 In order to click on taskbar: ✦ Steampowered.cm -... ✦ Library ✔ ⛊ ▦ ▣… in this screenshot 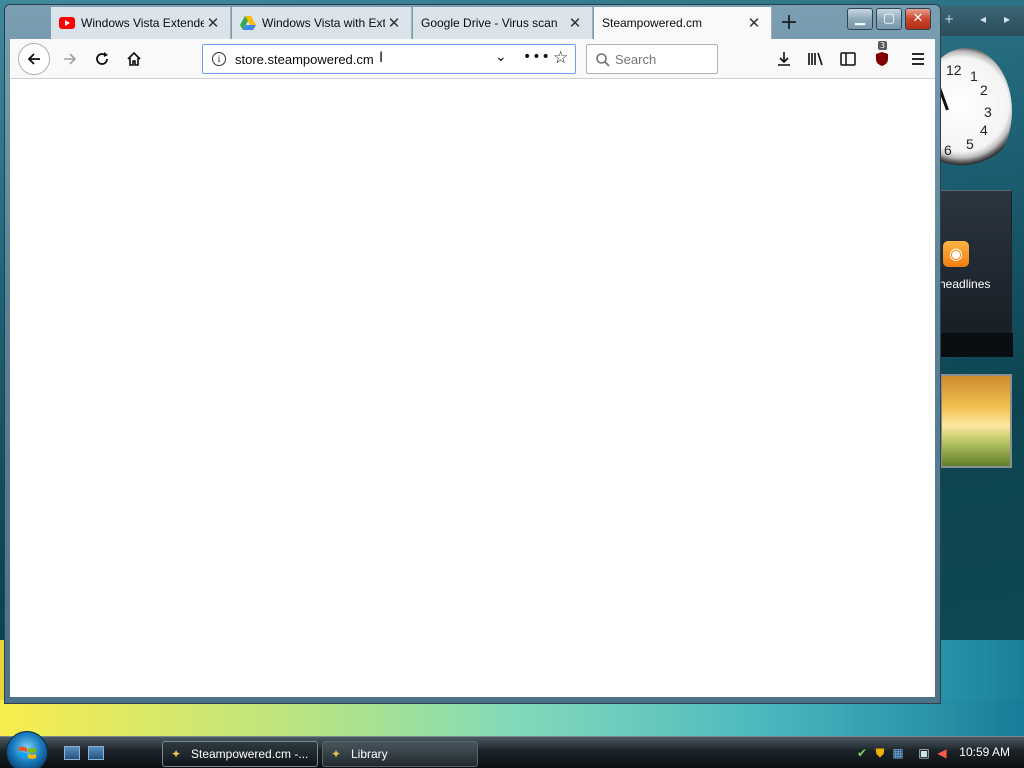, I will do `click(512, 749)`.